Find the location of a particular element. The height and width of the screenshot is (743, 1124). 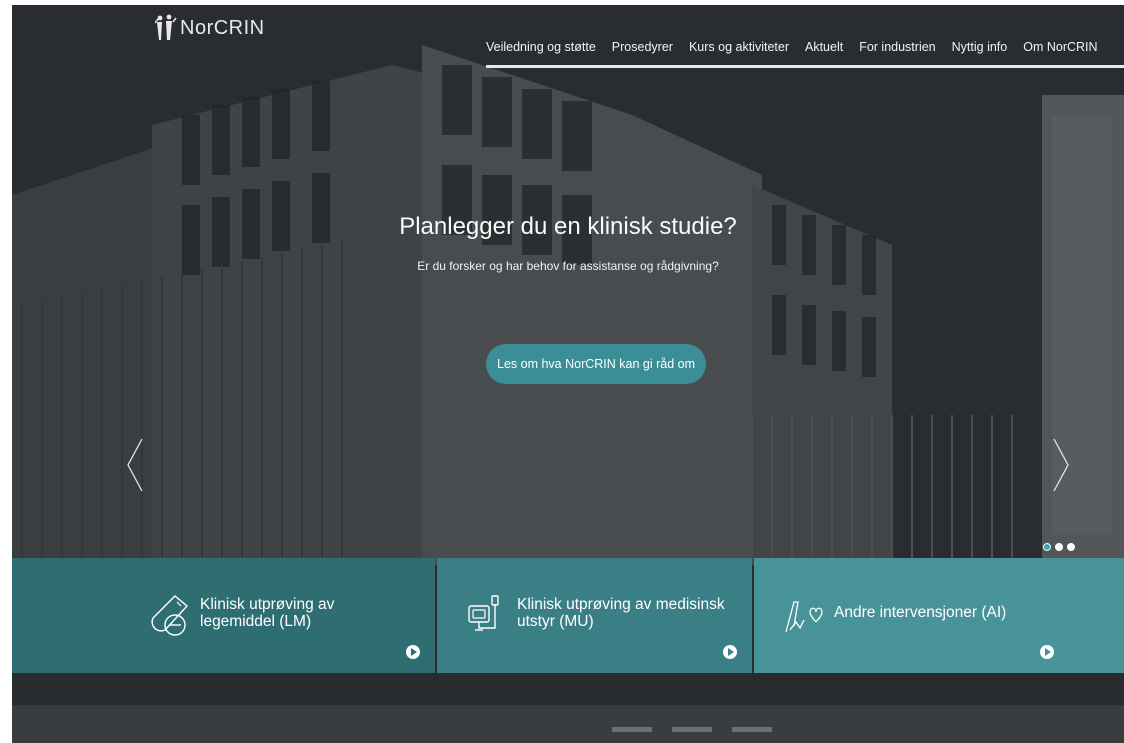

nav-item-nyttig-info: Nyttig info is located at coordinates (980, 47).